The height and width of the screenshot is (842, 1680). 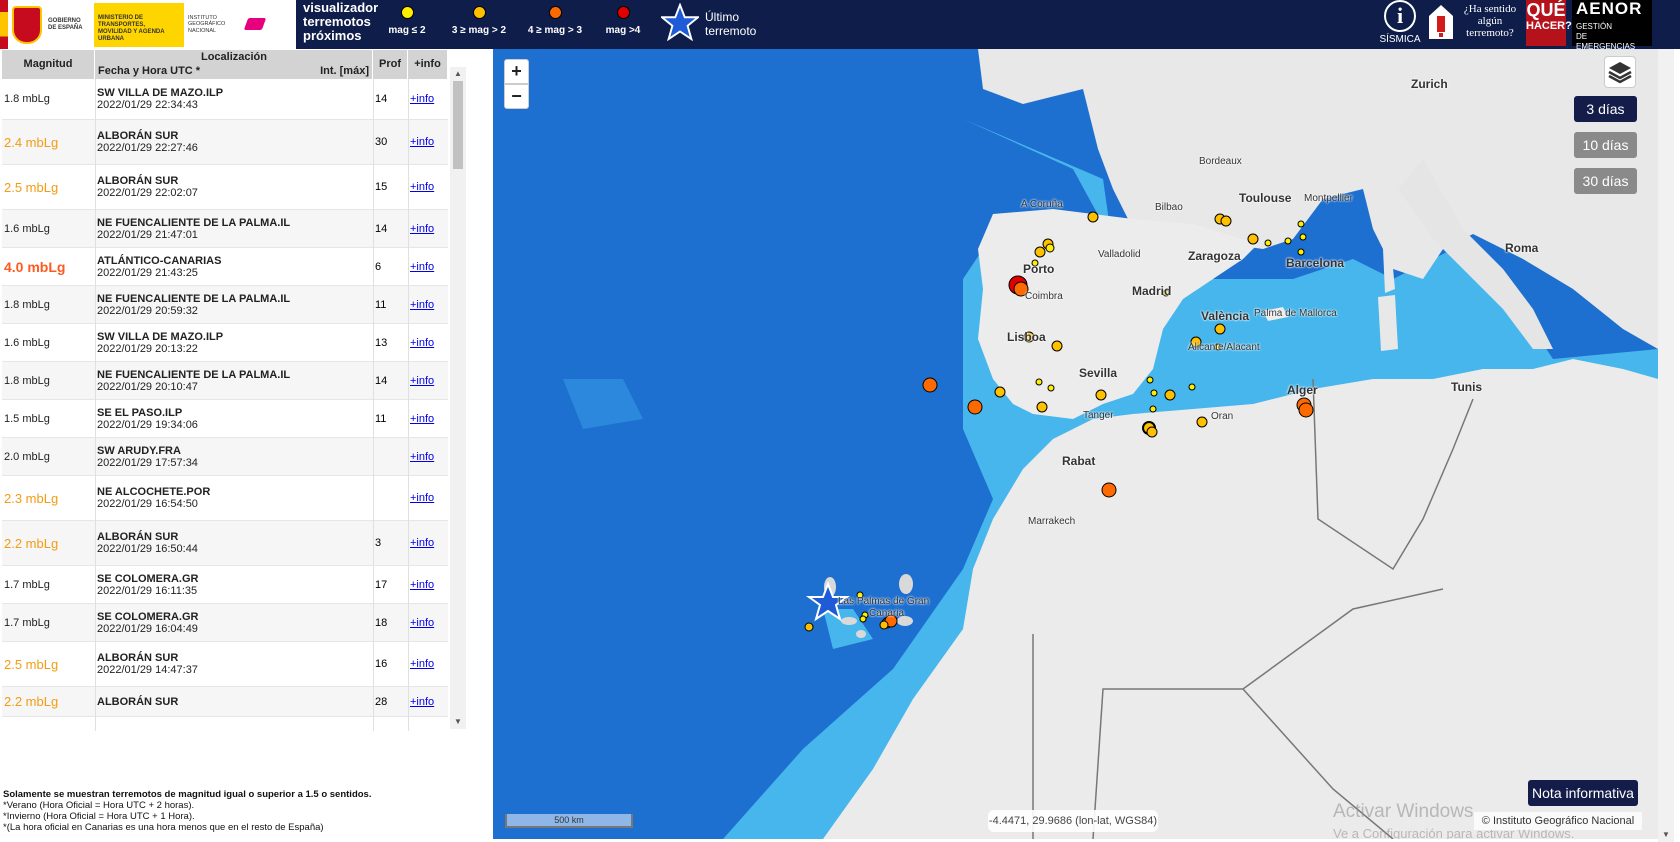 I want to click on aenor-logo: AENOR GESTIÓN DE EMERGENCIAS, so click(x=1612, y=25).